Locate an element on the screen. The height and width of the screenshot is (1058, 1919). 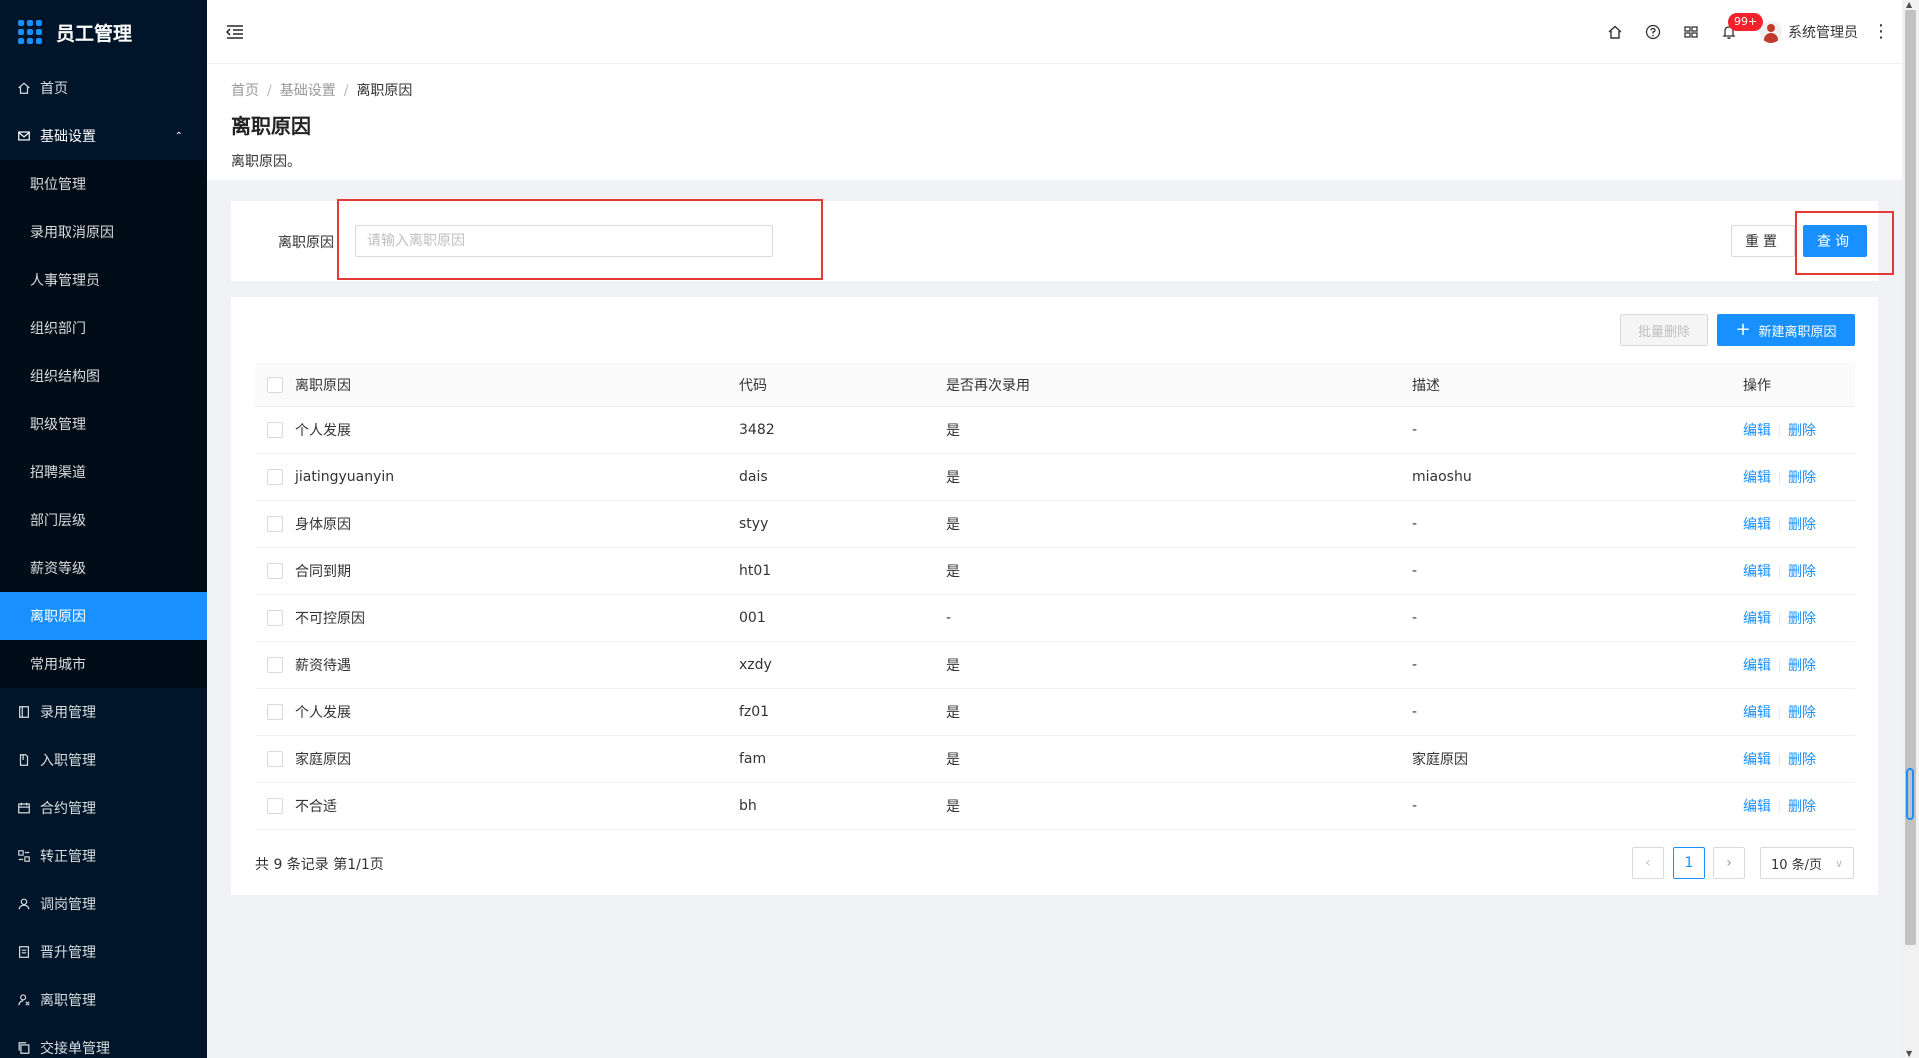
next-page-button: › is located at coordinates (1729, 863).